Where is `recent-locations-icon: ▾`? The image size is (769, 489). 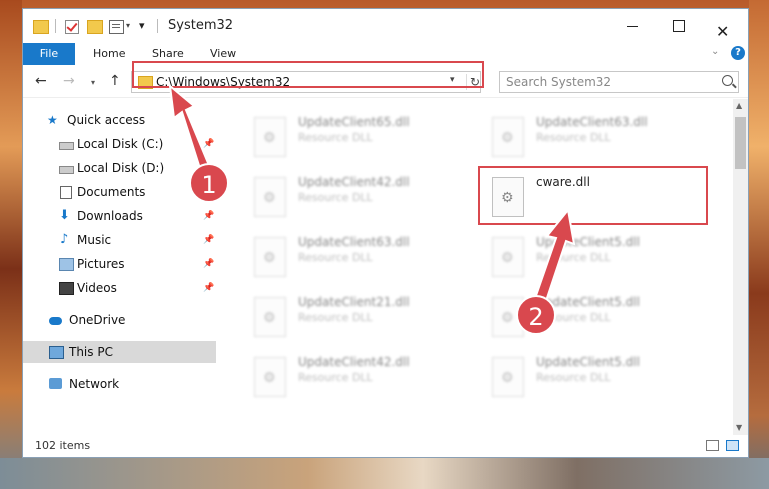 recent-locations-icon: ▾ is located at coordinates (93, 82).